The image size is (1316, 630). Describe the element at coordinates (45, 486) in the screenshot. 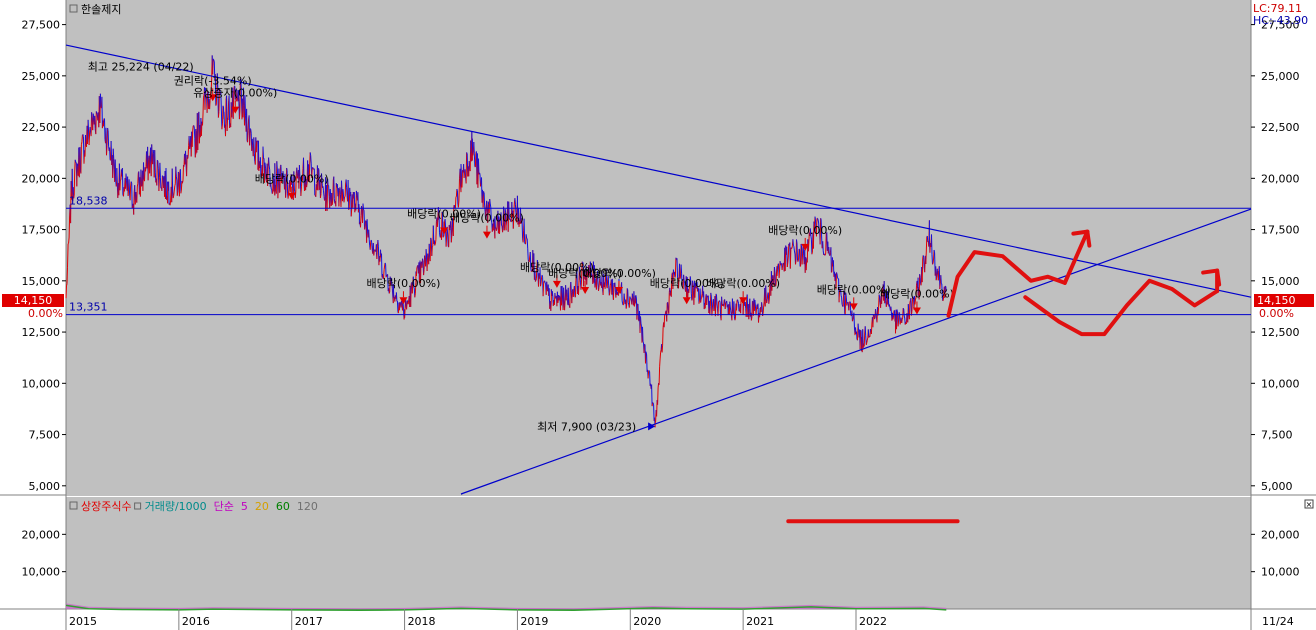

I see `price-tick-label-left: 5,000` at that location.